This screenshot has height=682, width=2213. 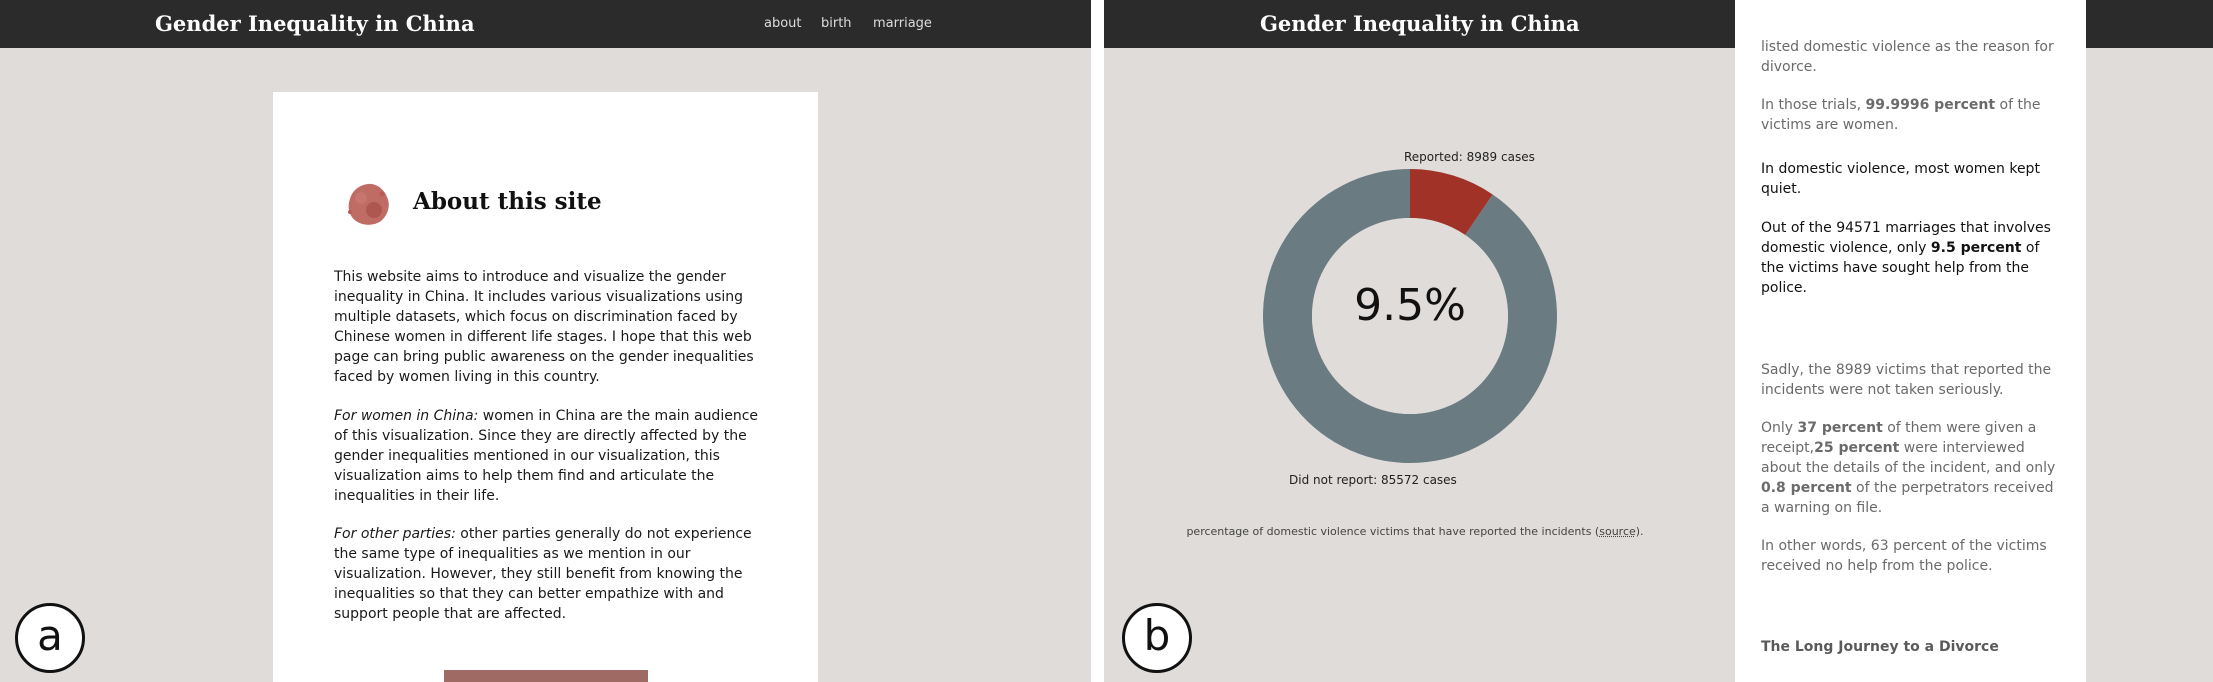 What do you see at coordinates (1813, 105) in the screenshot?
I see `text-run: In those trials,` at bounding box center [1813, 105].